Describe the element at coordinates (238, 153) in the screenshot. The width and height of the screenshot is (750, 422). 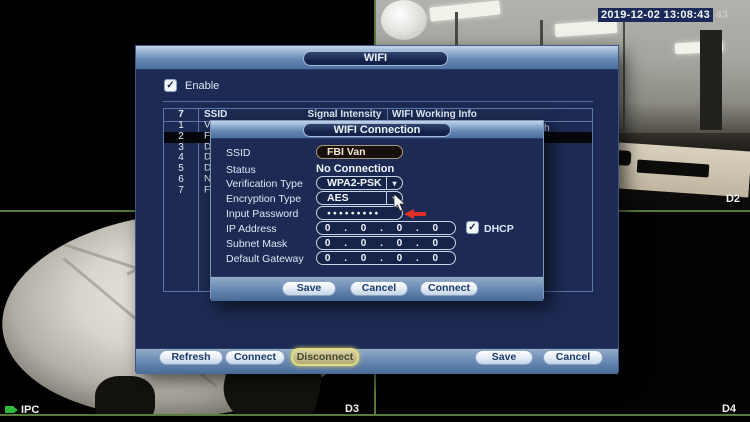
I see `ssid-label: SSID` at that location.